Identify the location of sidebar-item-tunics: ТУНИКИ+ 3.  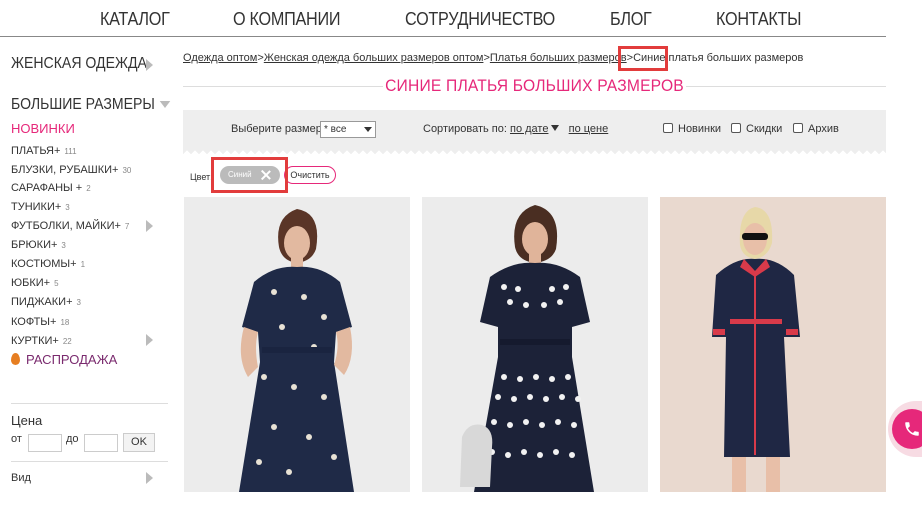
(40, 207).